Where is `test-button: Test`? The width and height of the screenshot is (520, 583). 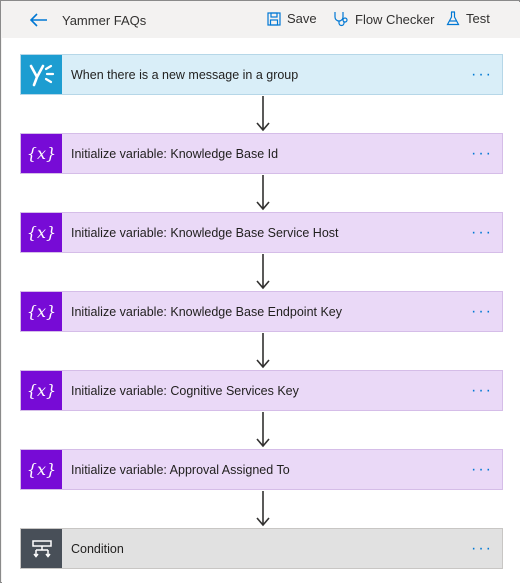
test-button: Test is located at coordinates (468, 18).